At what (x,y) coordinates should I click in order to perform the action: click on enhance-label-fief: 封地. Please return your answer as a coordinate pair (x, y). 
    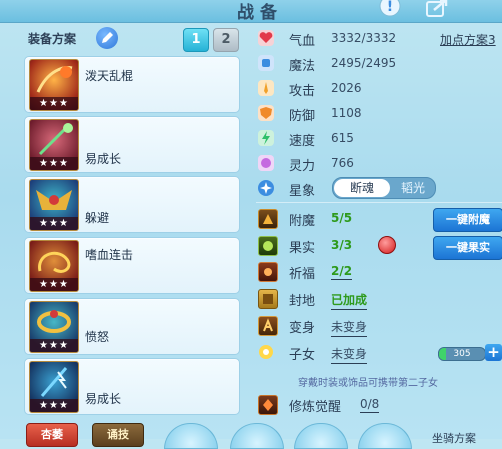
    Looking at the image, I should click on (302, 301).